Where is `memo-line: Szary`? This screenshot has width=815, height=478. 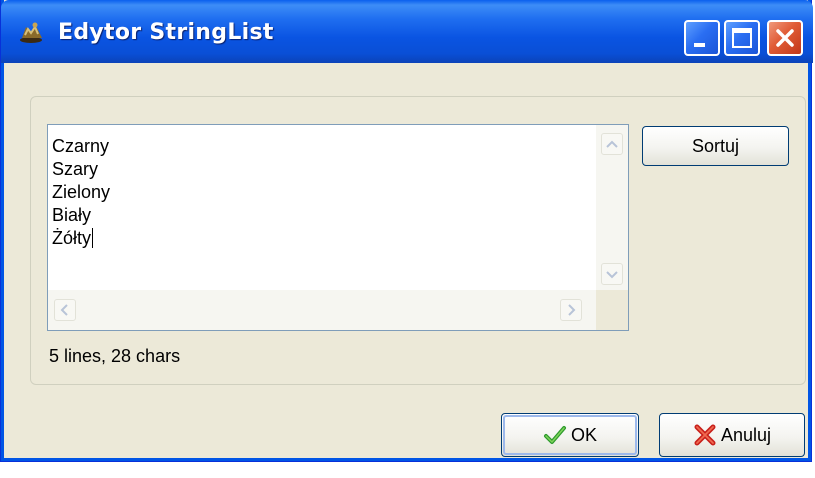
memo-line: Szary is located at coordinates (75, 169).